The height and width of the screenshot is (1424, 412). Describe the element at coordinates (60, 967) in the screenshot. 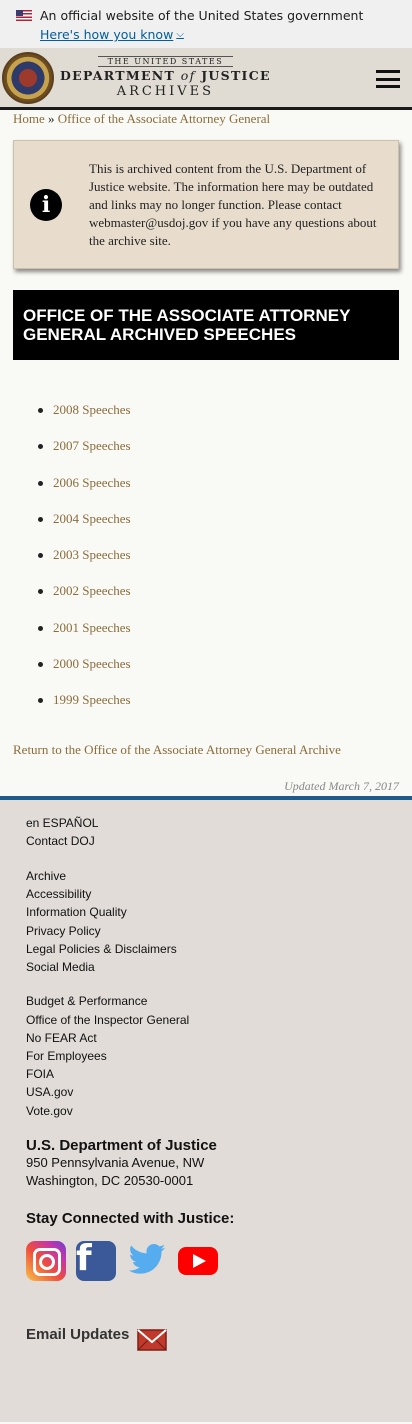

I see `footer-link-social-media: Social Media` at that location.